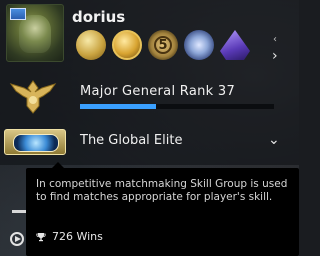 The width and height of the screenshot is (320, 256). What do you see at coordinates (235, 45) in the screenshot?
I see `purple-operation-medal-icon` at bounding box center [235, 45].